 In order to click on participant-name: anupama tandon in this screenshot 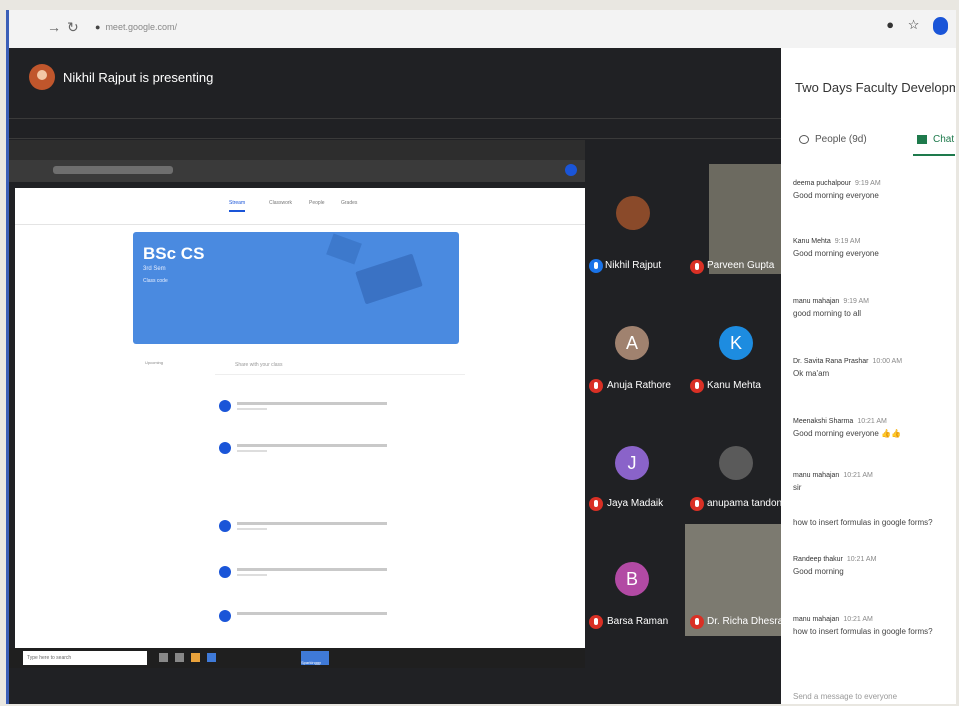, I will do `click(745, 503)`.